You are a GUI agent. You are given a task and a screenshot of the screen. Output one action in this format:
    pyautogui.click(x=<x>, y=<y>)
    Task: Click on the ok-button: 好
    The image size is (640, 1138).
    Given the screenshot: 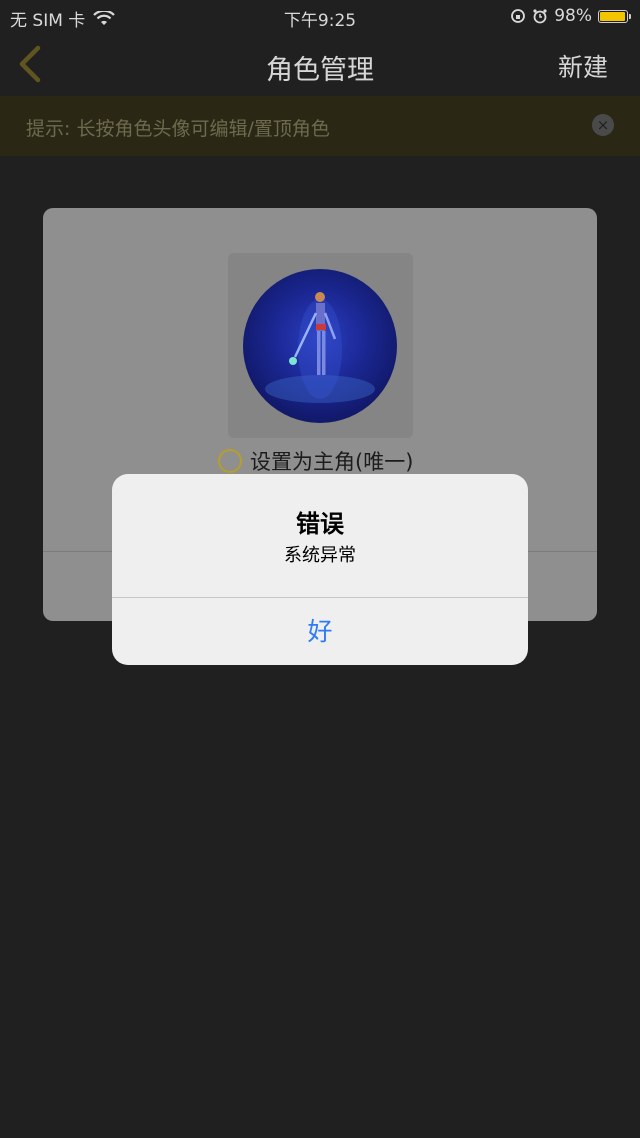 What is the action you would take?
    pyautogui.click(x=320, y=631)
    